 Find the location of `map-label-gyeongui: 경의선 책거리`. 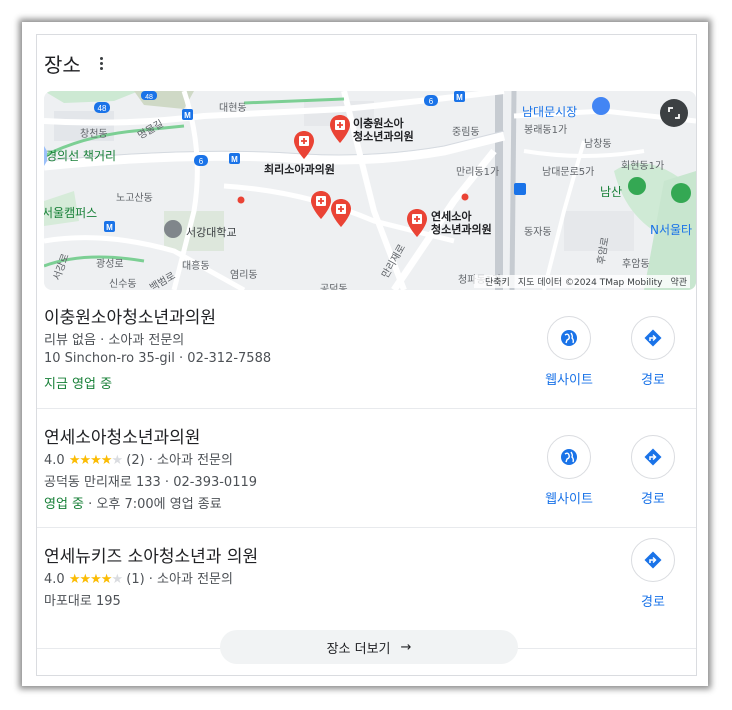

map-label-gyeongui: 경의선 책거리 is located at coordinates (81, 156).